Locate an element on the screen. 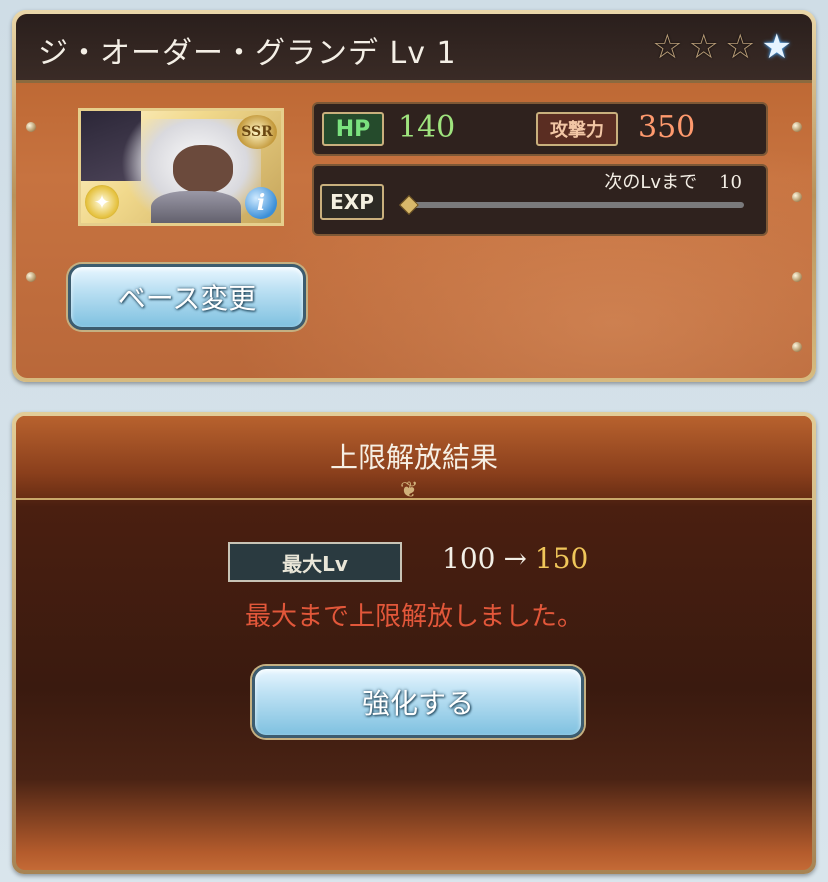  enhance-button: 強化する is located at coordinates (418, 702).